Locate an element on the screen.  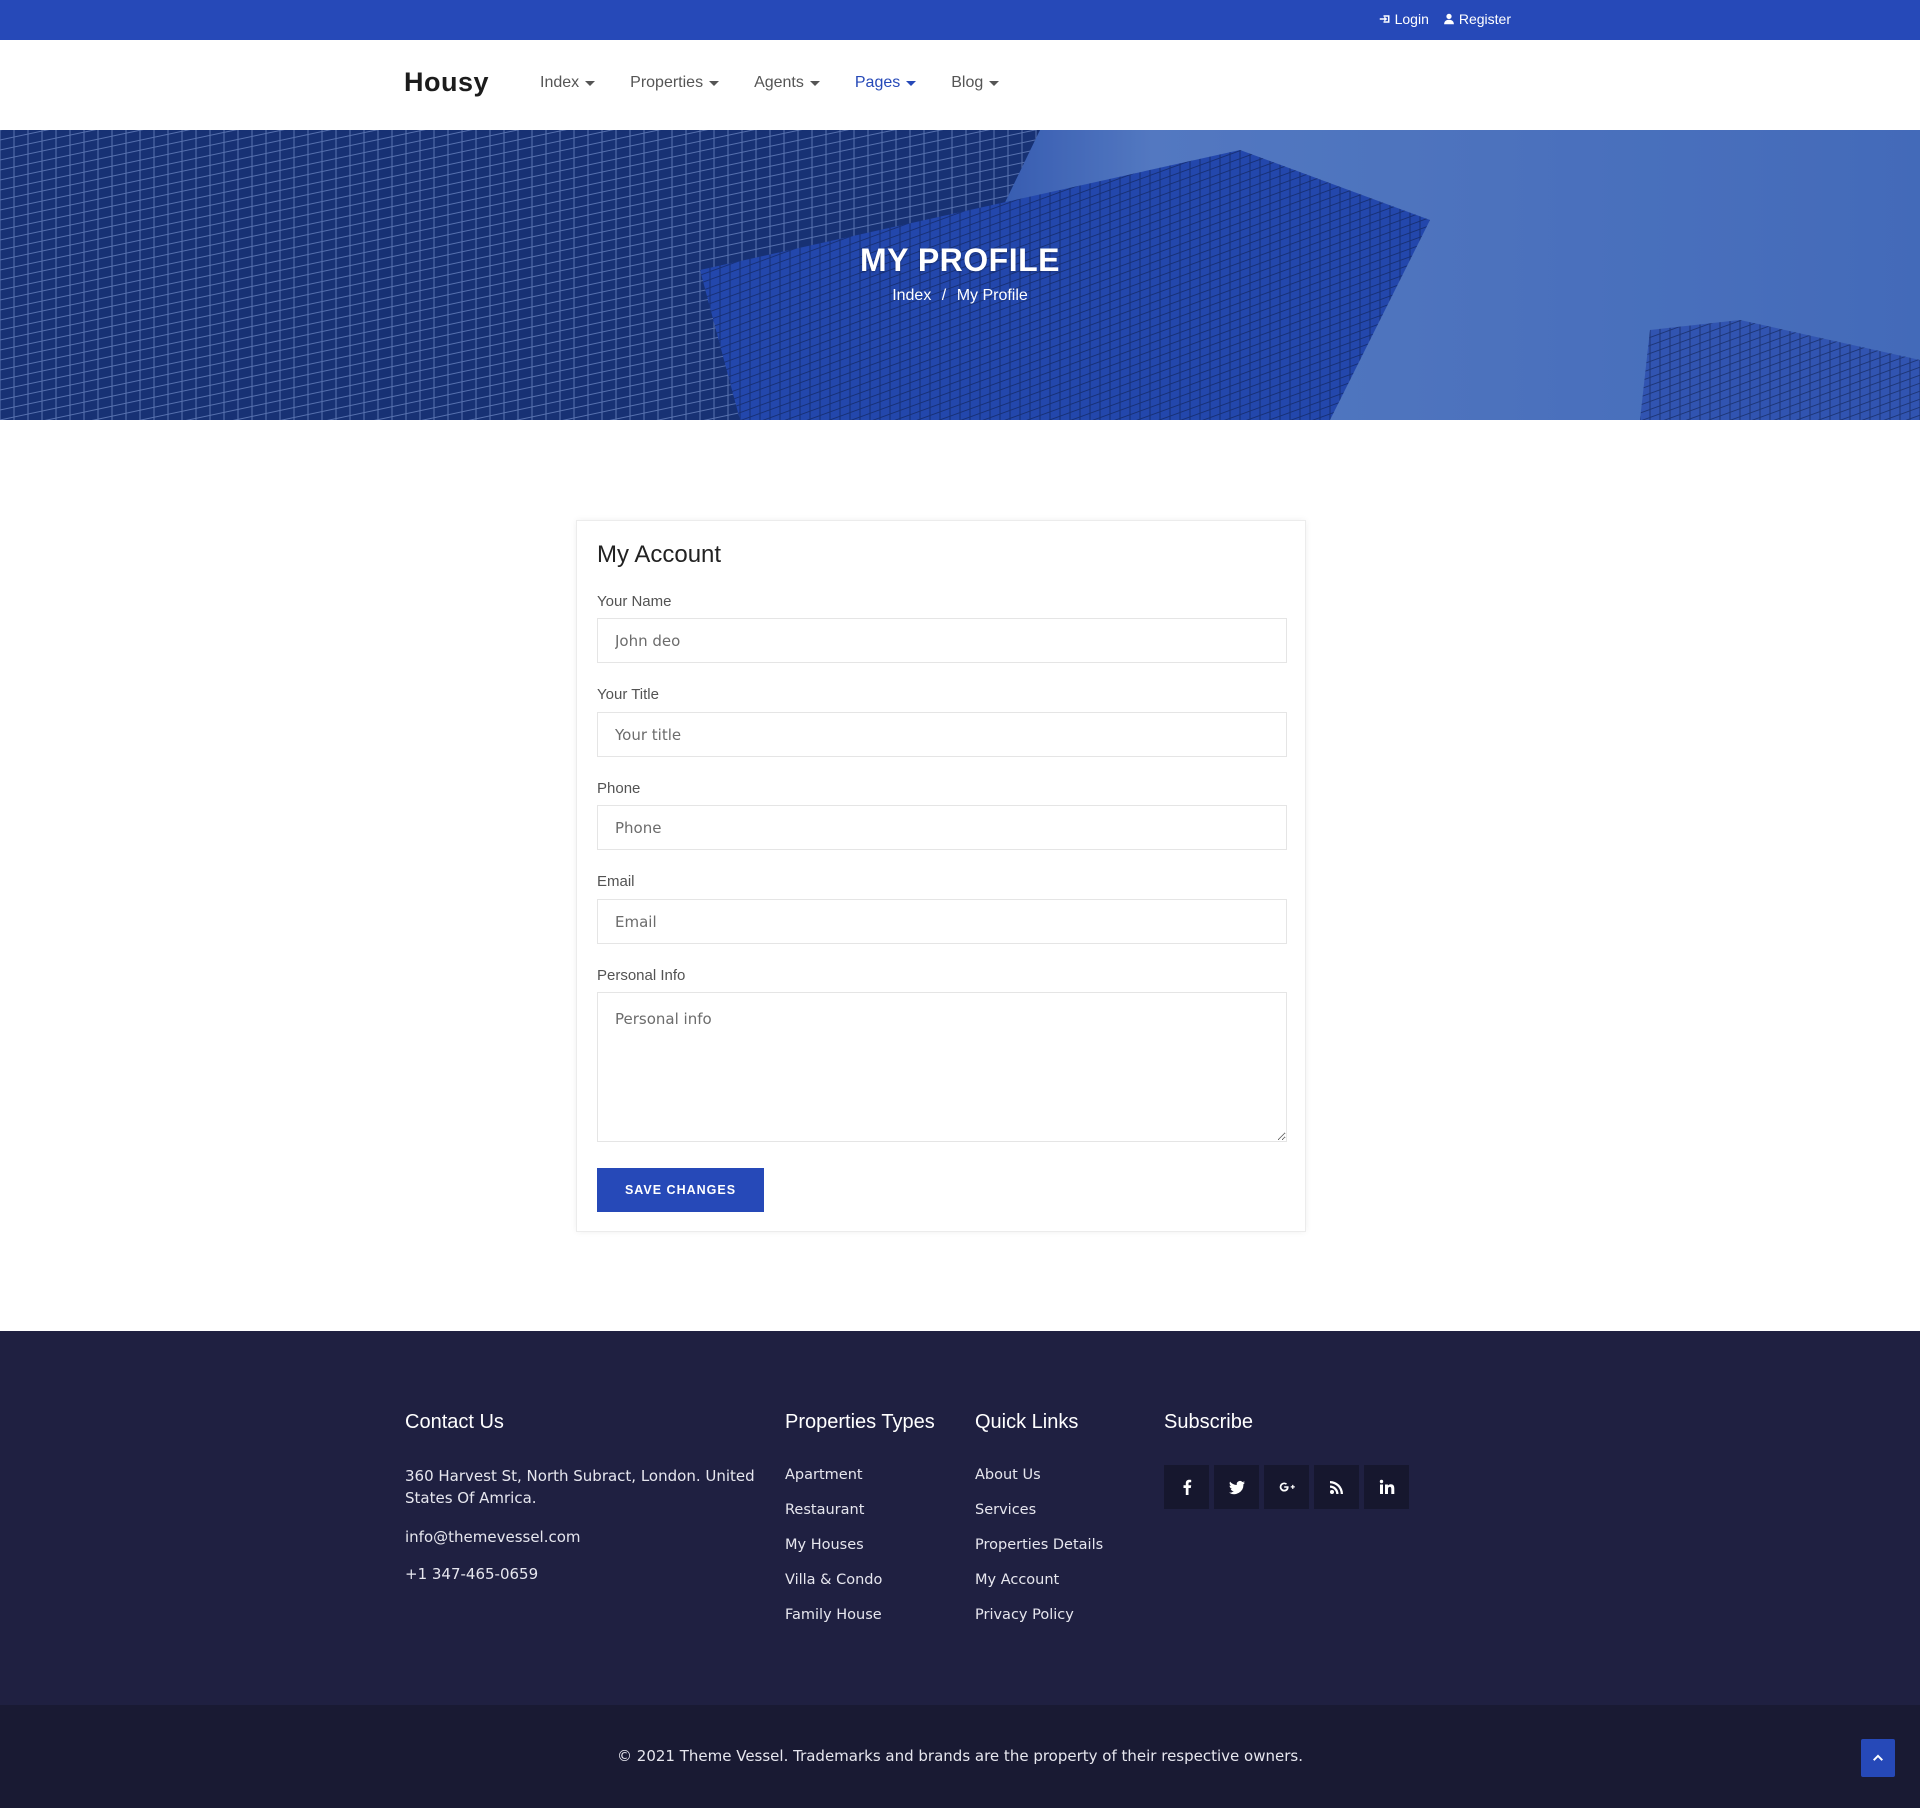
account-card-title: My Account is located at coordinates (659, 554).